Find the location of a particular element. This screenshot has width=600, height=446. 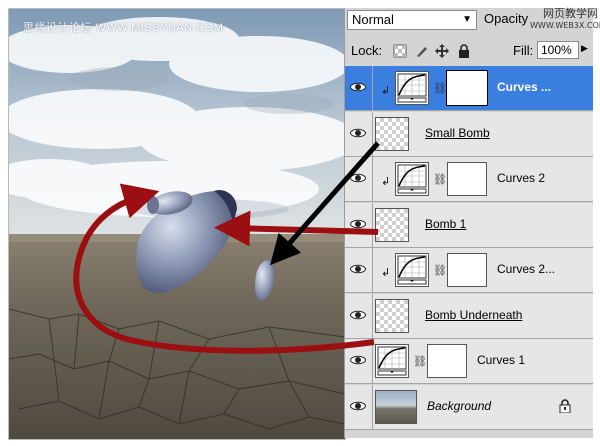

lock-transparent-pixels-icon is located at coordinates (400, 51).